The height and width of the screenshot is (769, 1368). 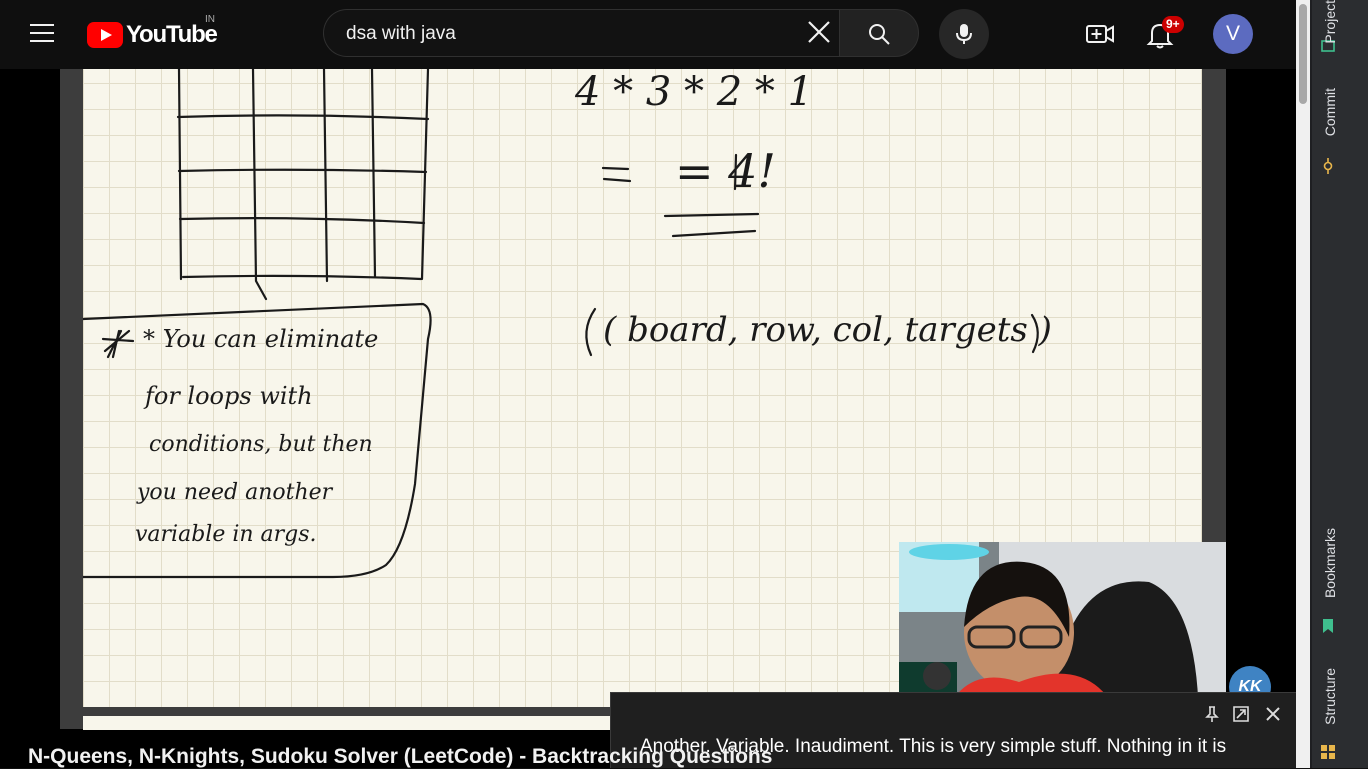 I want to click on wb-line2: = 4!, so click(x=725, y=171).